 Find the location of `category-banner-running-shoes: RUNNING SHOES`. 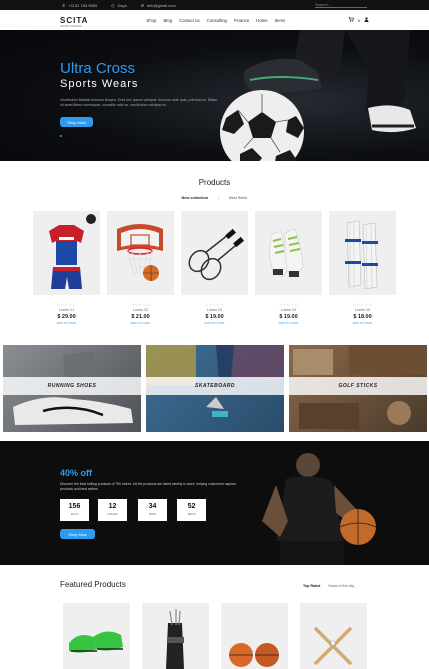

category-banner-running-shoes: RUNNING SHOES is located at coordinates (72, 388).